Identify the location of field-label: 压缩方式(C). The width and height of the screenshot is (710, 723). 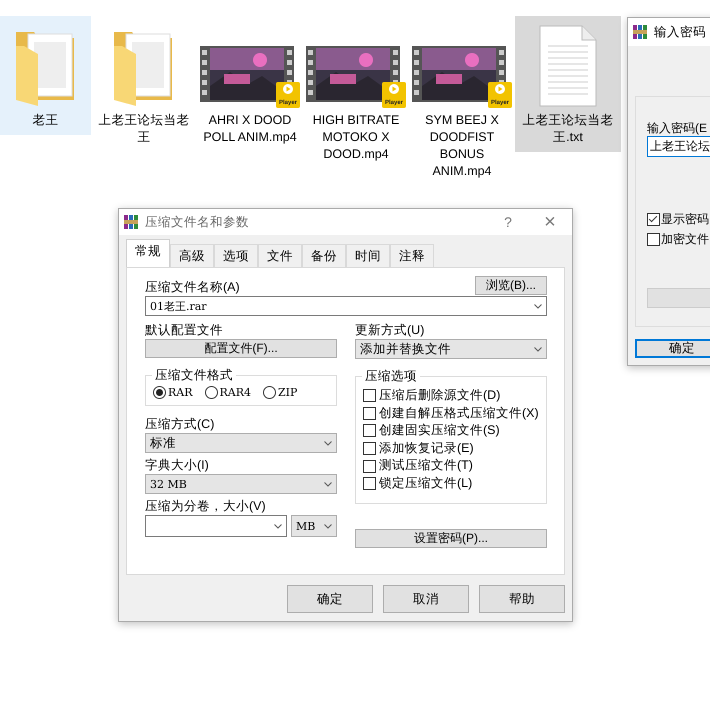
(180, 424).